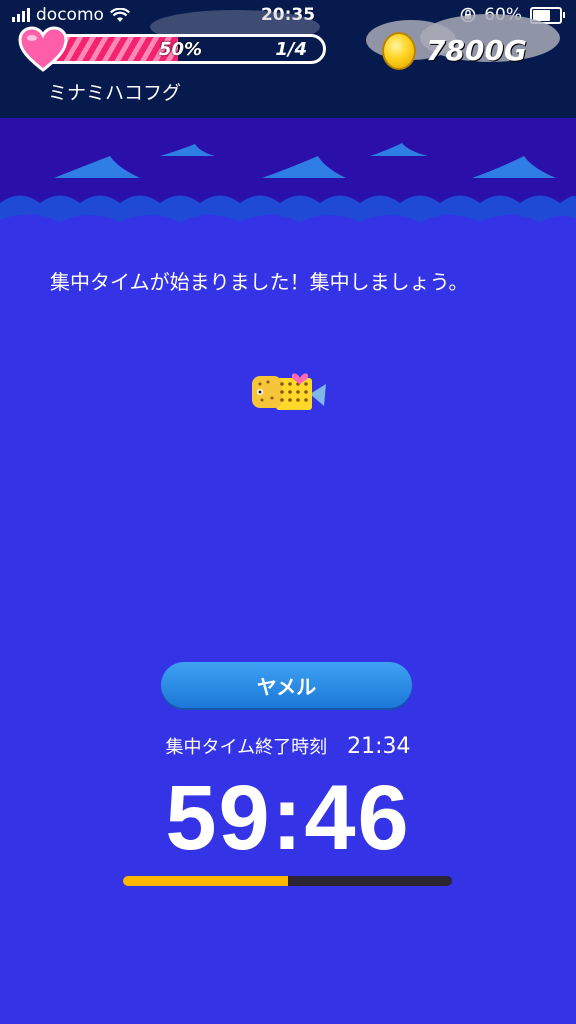  Describe the element at coordinates (205, 881) in the screenshot. I see `timer-progress-fill` at that location.